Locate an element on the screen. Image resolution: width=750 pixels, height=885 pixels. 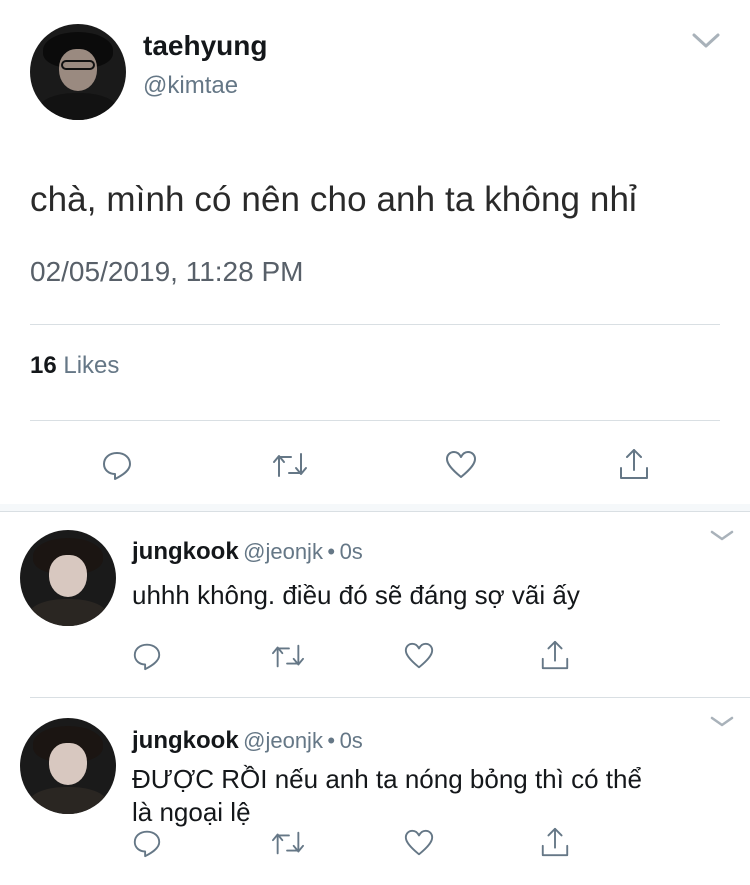
likes-count: 16 Likes is located at coordinates (74, 366).